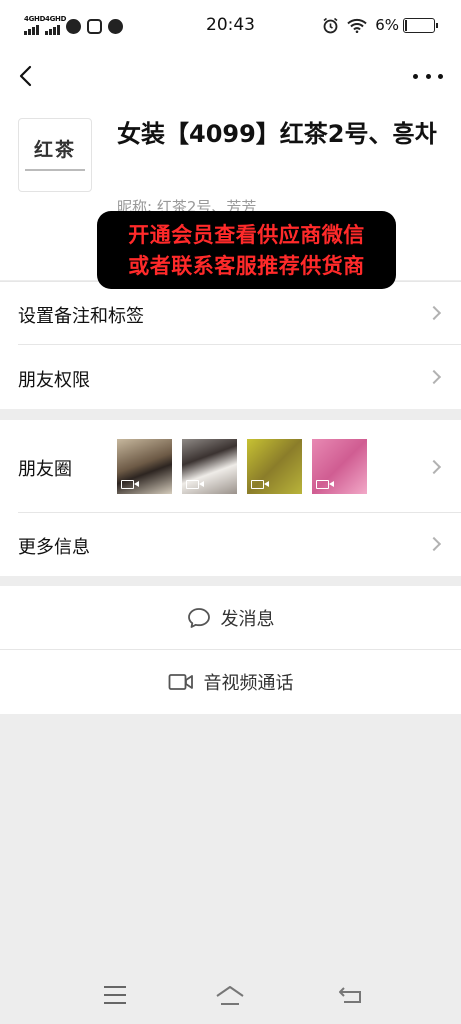 The image size is (461, 1024). Describe the element at coordinates (246, 266) in the screenshot. I see `banner-line-2: 或者联系客服推荐供货商` at that location.